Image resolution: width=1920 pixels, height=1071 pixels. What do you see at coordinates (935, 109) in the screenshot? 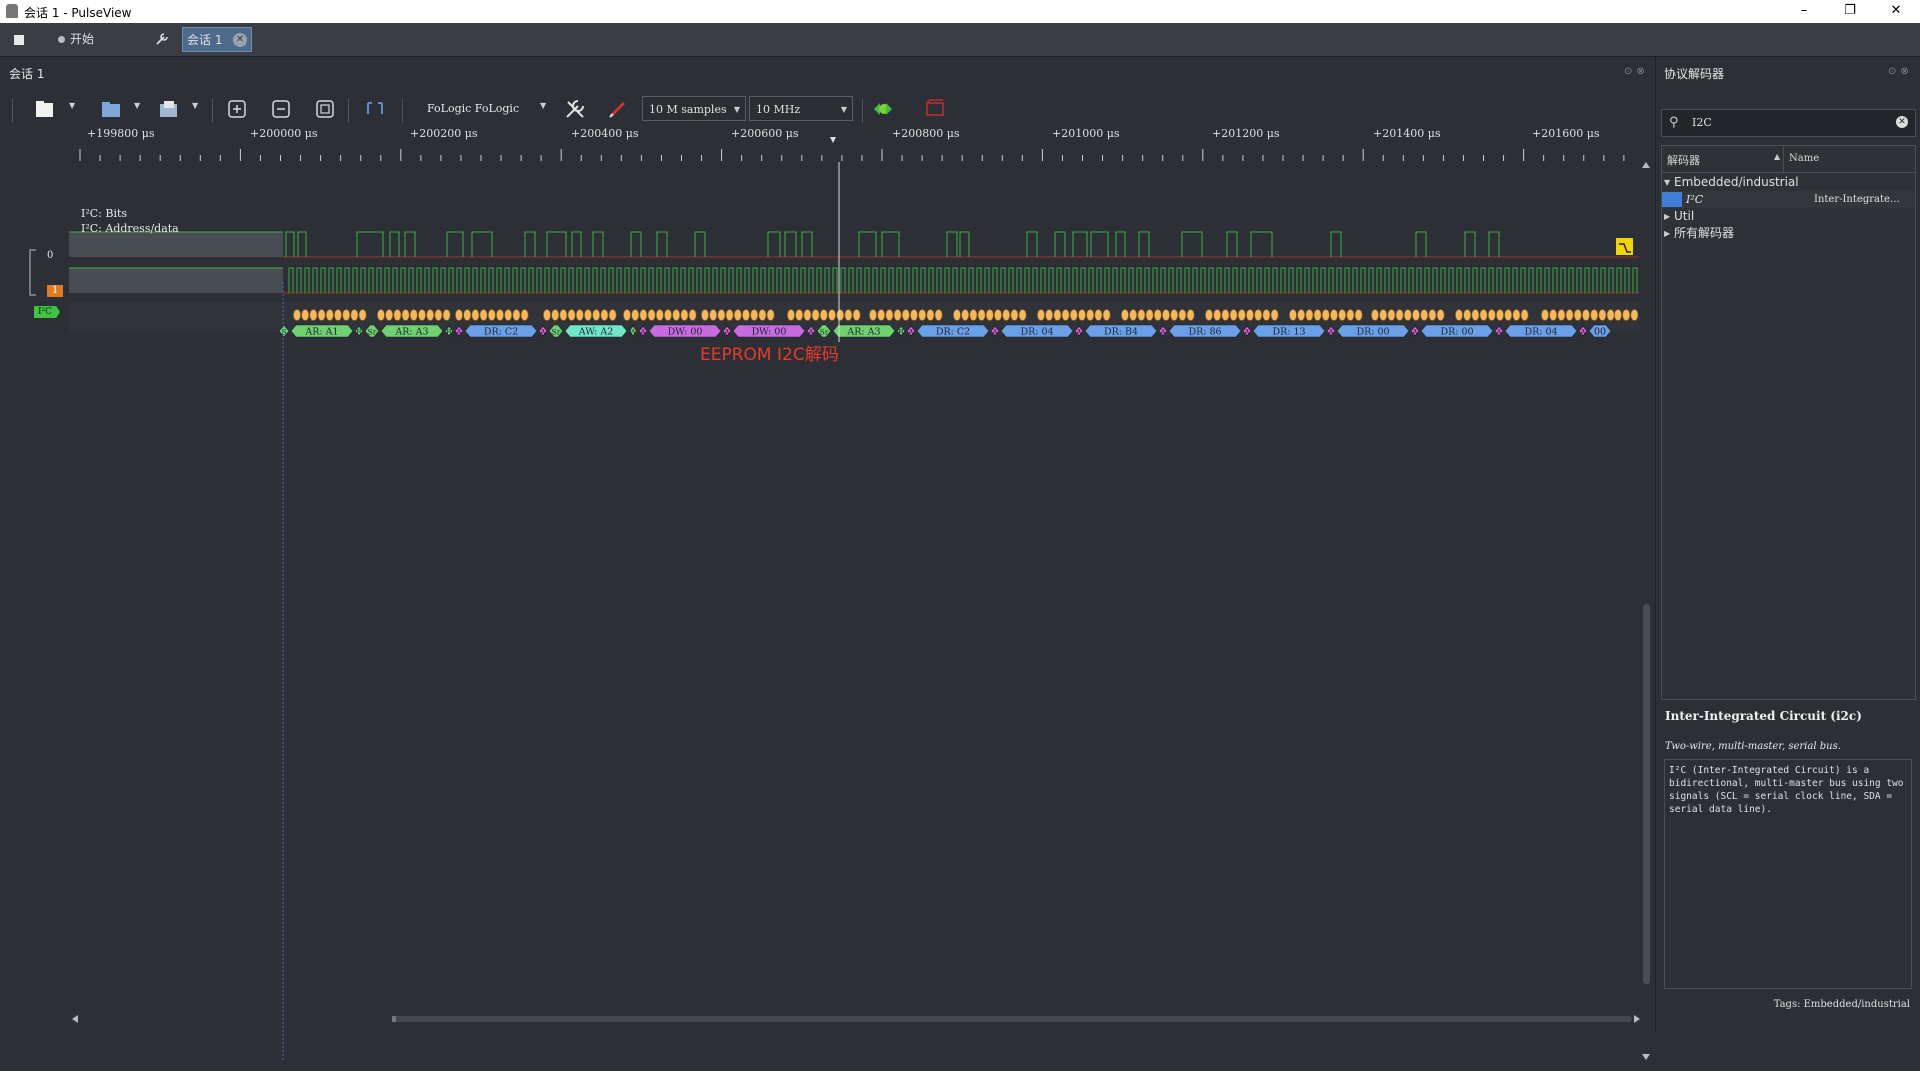
I see `add-decoder-icon` at bounding box center [935, 109].